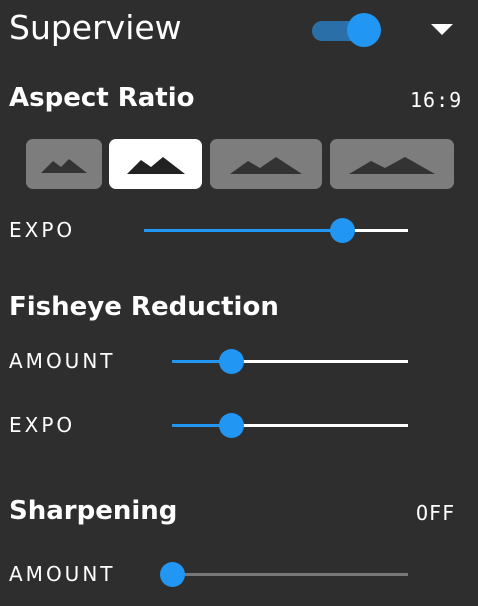  I want to click on fisheye-heading: Fisheye Reduction, so click(144, 307).